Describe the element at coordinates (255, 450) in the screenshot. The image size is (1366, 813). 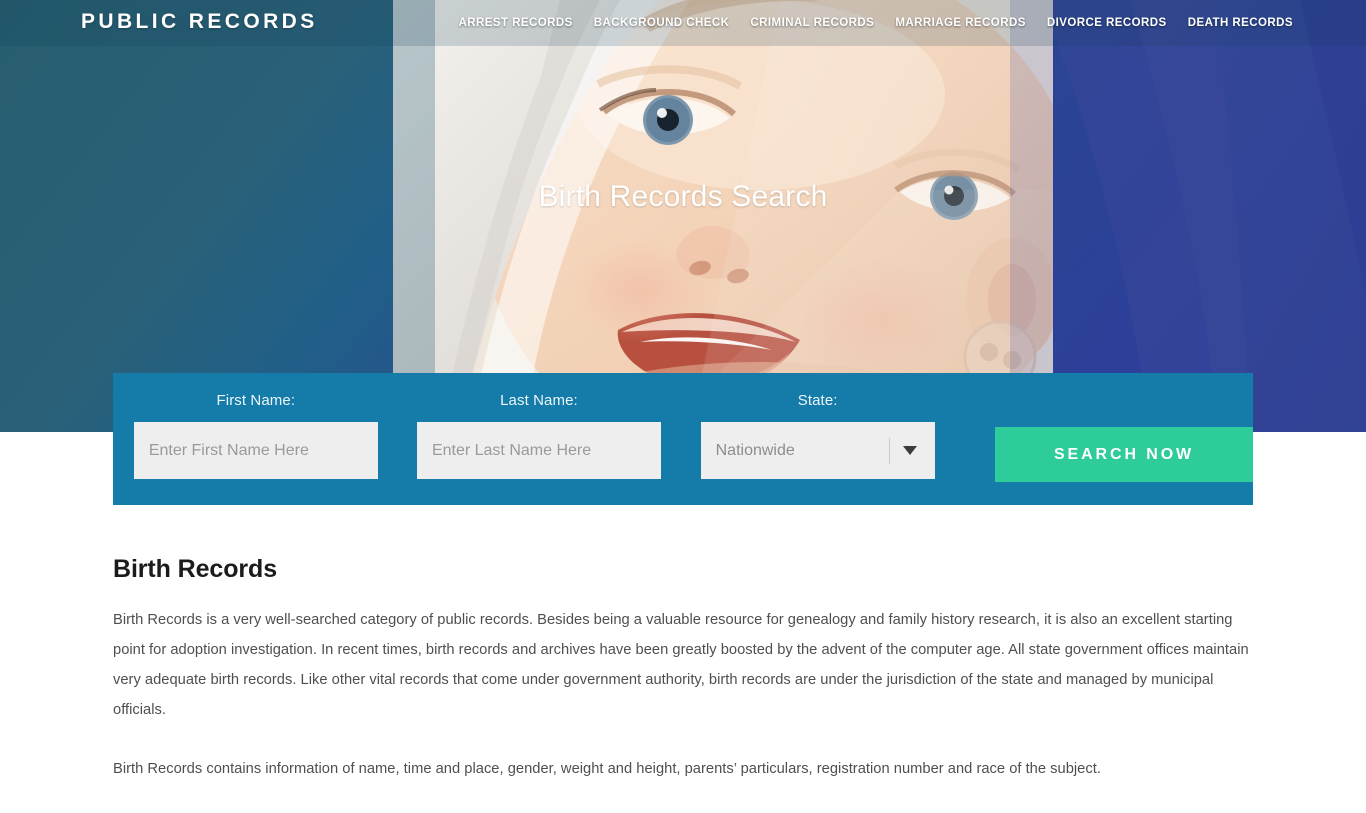
I see `first-name-input` at that location.